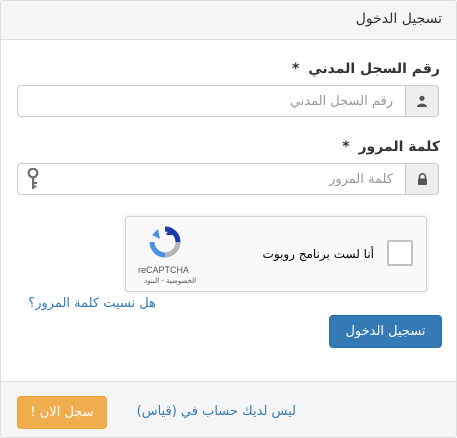 The height and width of the screenshot is (438, 457). Describe the element at coordinates (385, 331) in the screenshot. I see `login-button: تسجيل الدخول` at that location.